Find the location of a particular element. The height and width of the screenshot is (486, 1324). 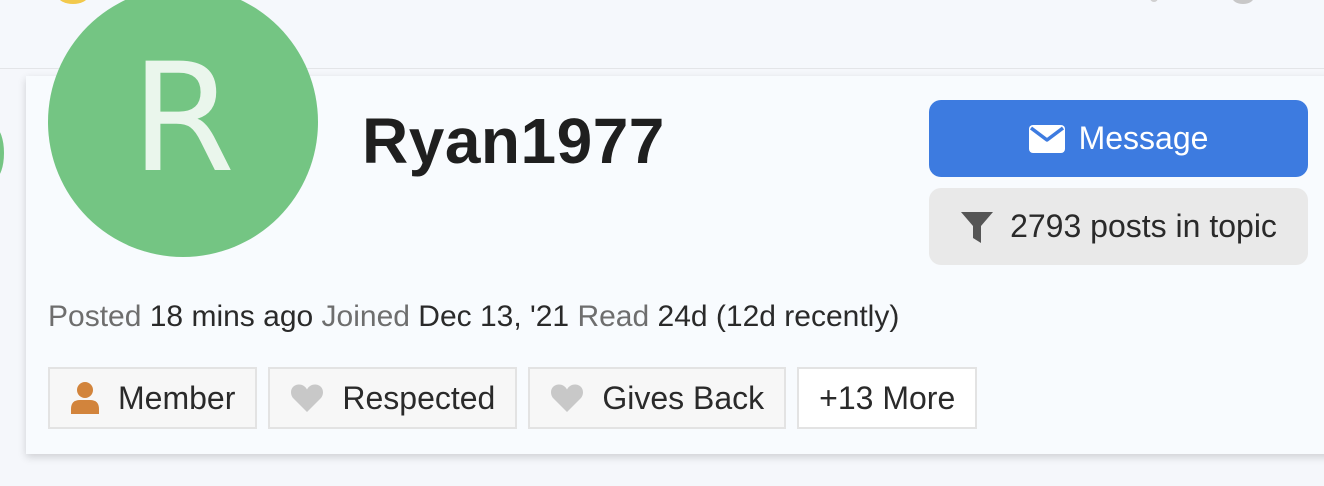

posts-in-topic-label: 2793 posts in topic is located at coordinates (1143, 226).